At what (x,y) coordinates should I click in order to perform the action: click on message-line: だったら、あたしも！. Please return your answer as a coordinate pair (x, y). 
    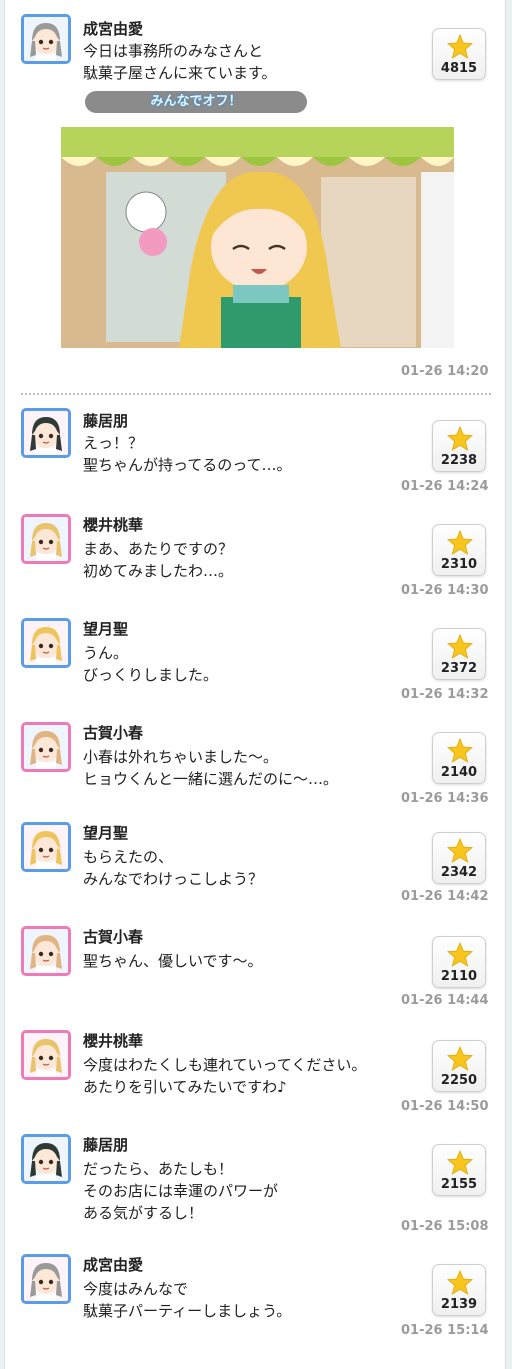
    Looking at the image, I should click on (158, 1169).